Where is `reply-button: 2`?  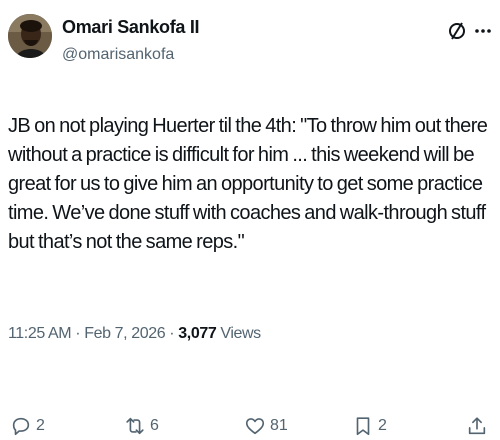
reply-button: 2 is located at coordinates (27, 426).